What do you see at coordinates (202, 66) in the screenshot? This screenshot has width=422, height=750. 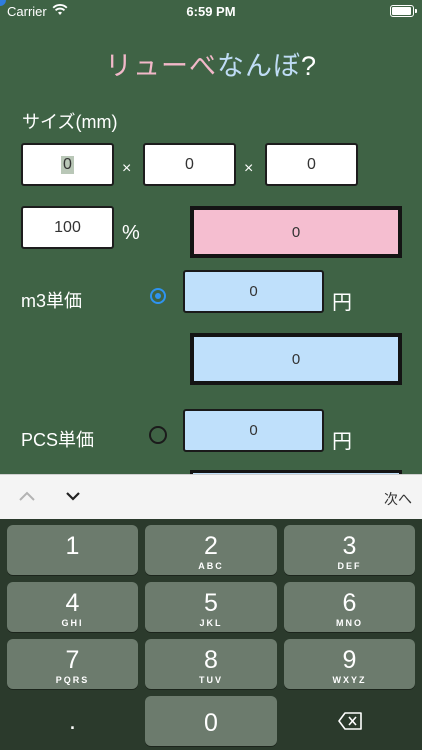 I see `title-part-2: べ` at bounding box center [202, 66].